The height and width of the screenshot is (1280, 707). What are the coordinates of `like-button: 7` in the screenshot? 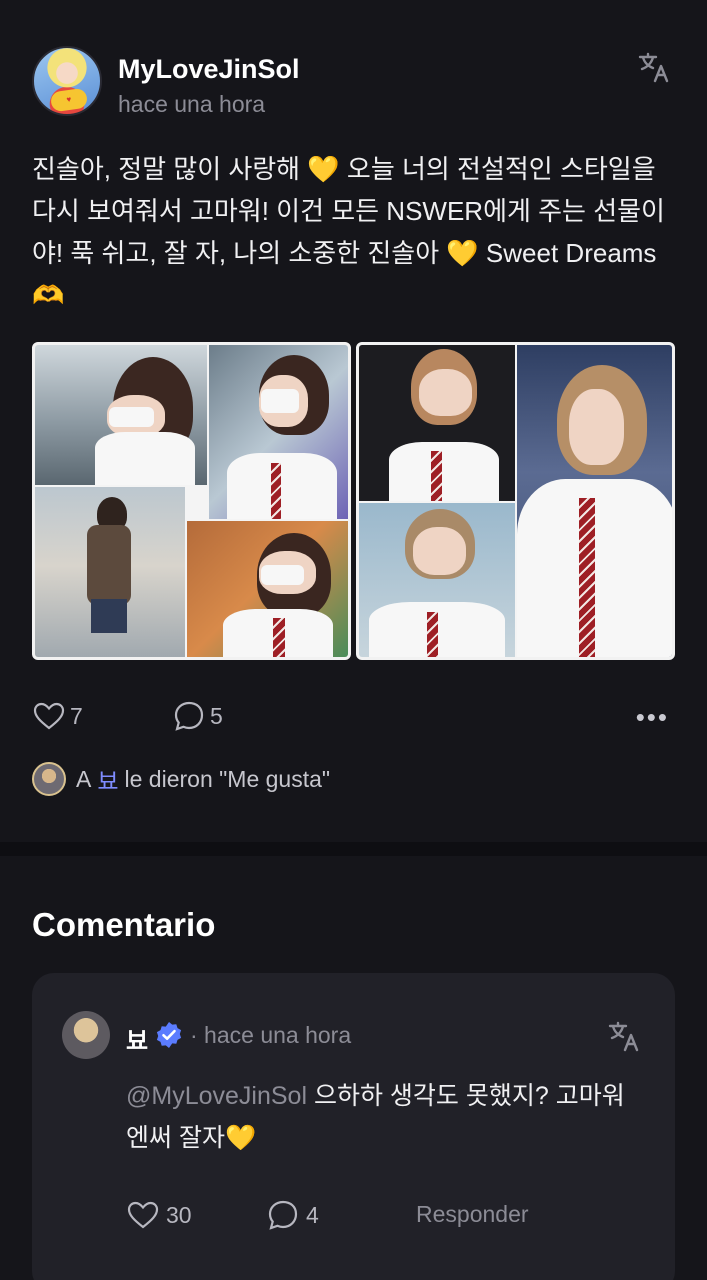 It's located at (57, 716).